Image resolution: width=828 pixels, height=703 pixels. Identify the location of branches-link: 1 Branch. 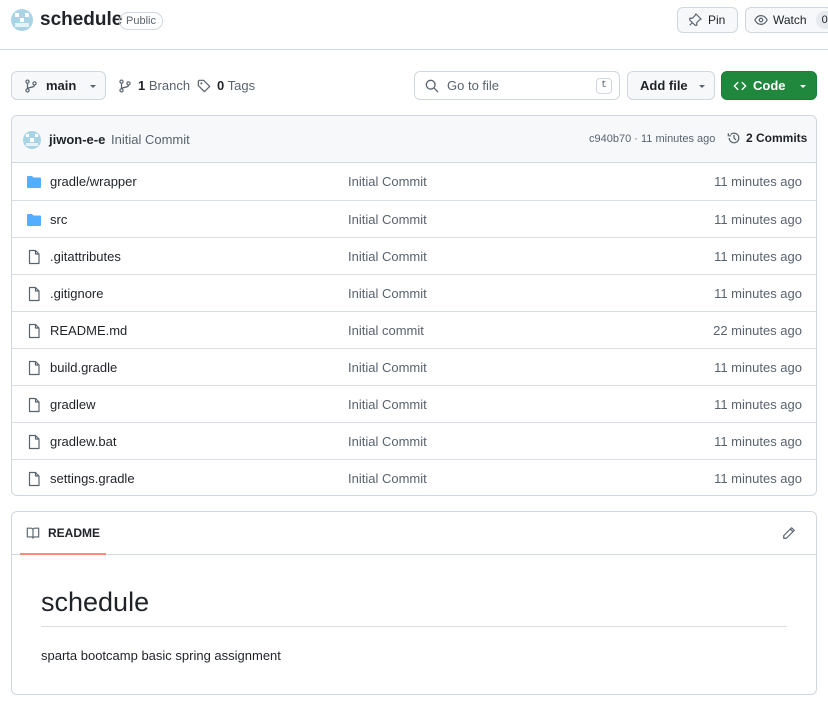
(154, 85).